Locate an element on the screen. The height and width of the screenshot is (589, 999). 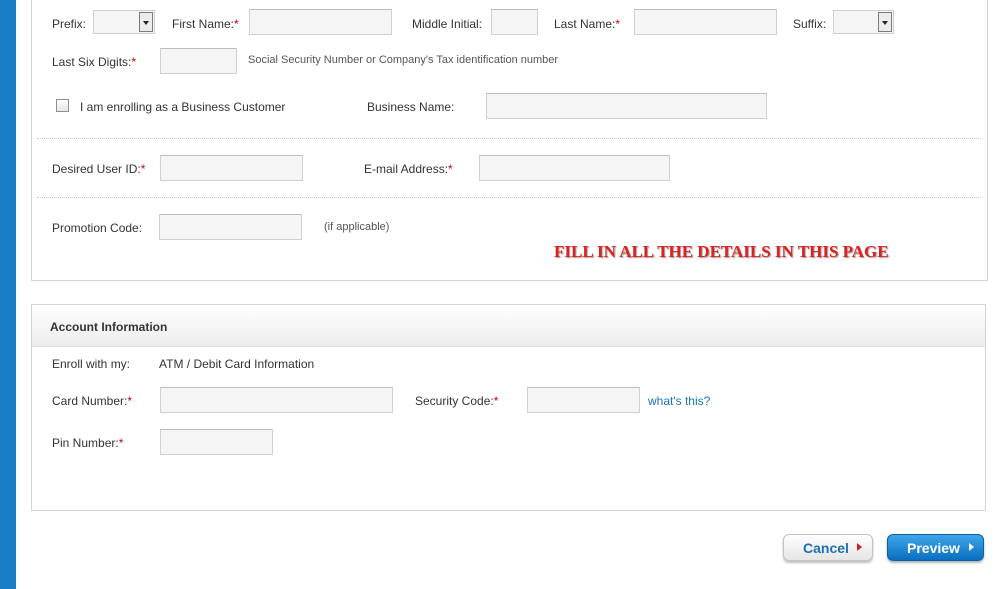
account-panel-title: Account Information is located at coordinates (109, 327).